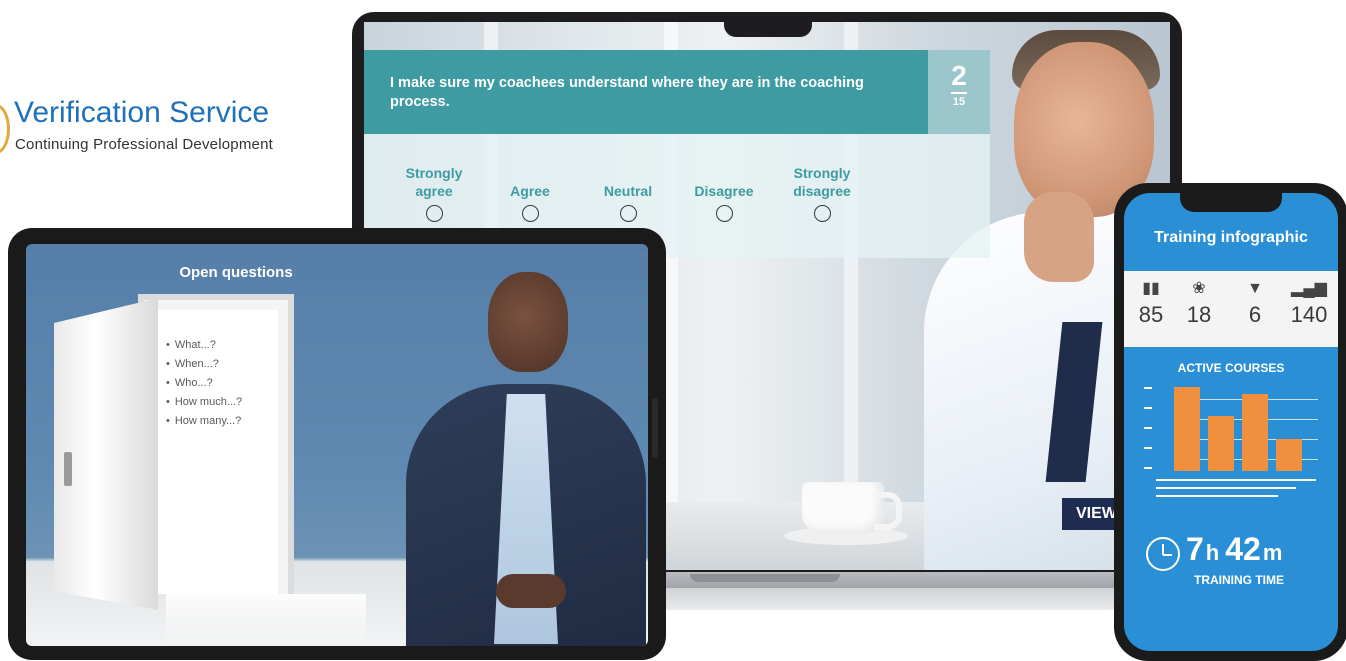 The height and width of the screenshot is (661, 1346). What do you see at coordinates (1151, 288) in the screenshot?
I see `book-icon: ▮▮` at bounding box center [1151, 288].